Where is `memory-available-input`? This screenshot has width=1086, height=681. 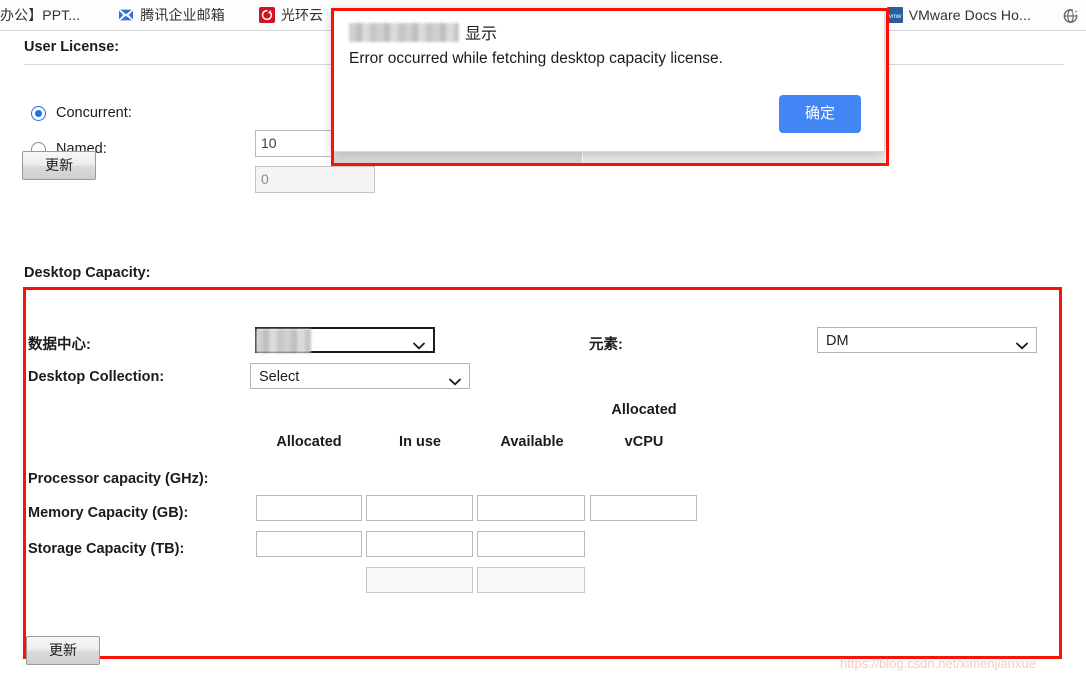
memory-available-input is located at coordinates (531, 544).